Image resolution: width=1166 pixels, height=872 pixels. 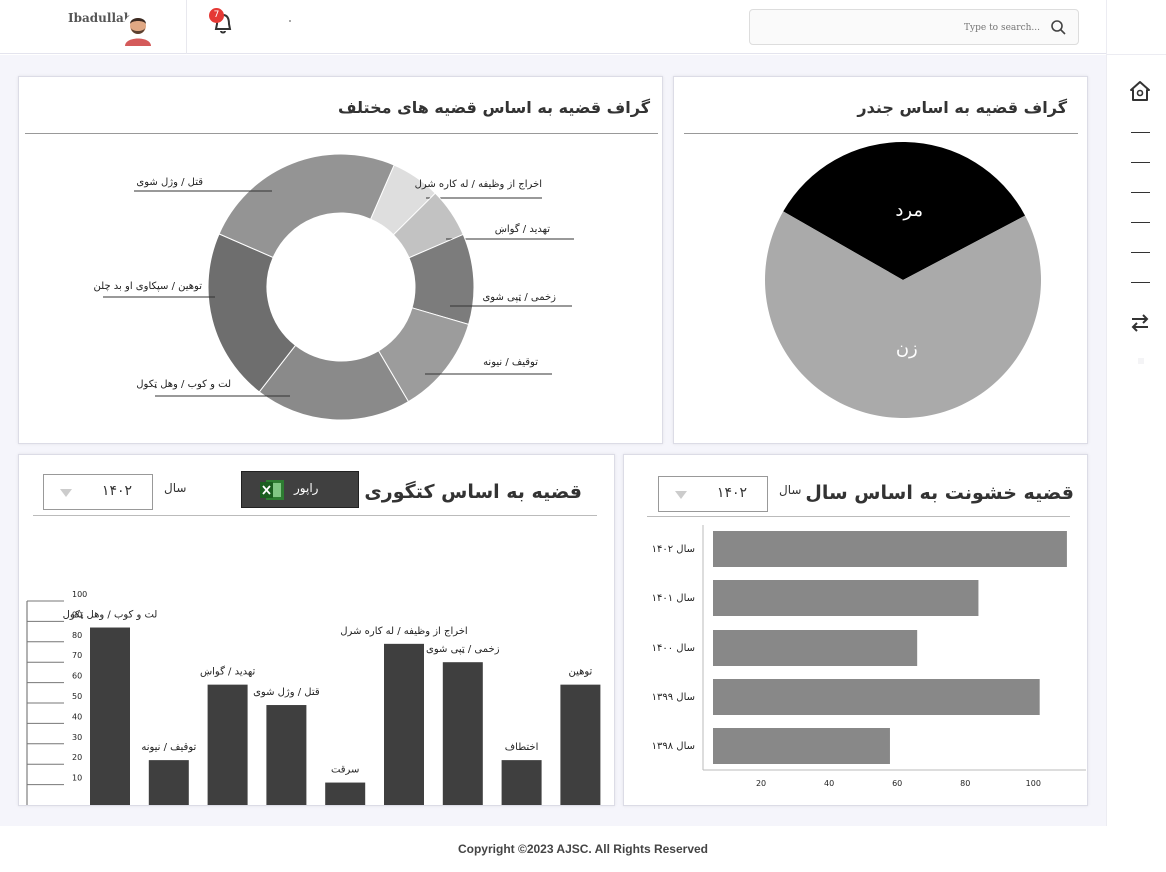 What do you see at coordinates (183, 384) in the screenshot?
I see `donut-slice-label: لت و کوب / وهل ټکول` at bounding box center [183, 384].